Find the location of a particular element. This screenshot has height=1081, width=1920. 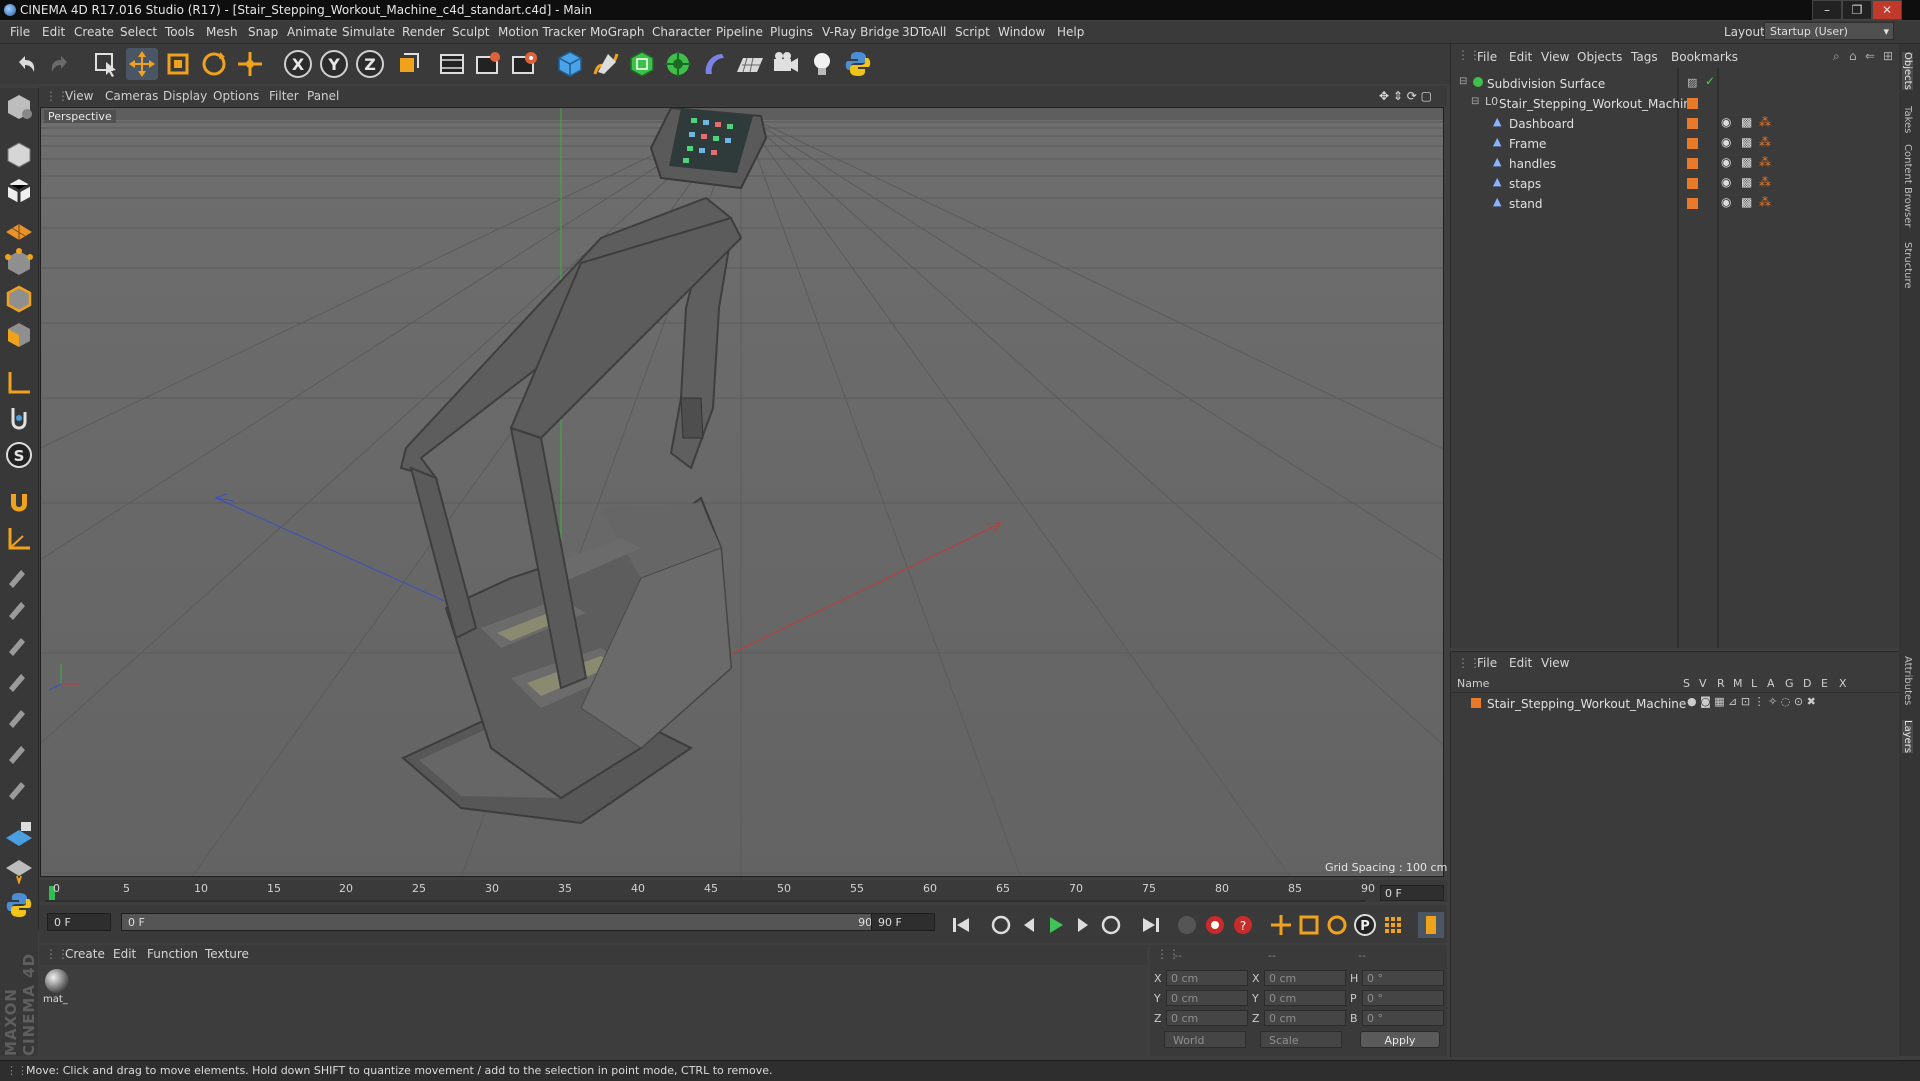

minimize-button: – is located at coordinates (1827, 10).